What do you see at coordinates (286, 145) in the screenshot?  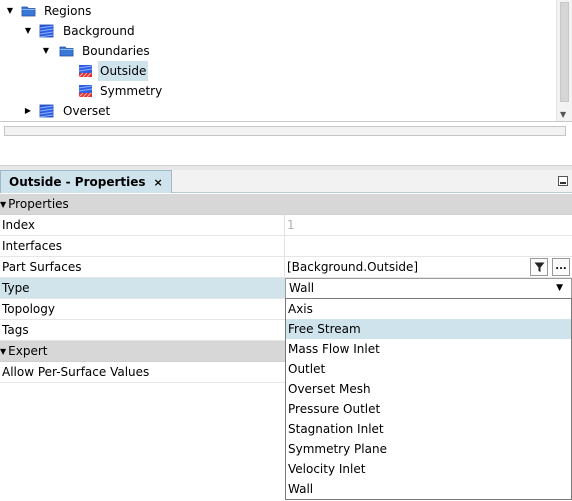 I see `tree-bottom-area` at bounding box center [286, 145].